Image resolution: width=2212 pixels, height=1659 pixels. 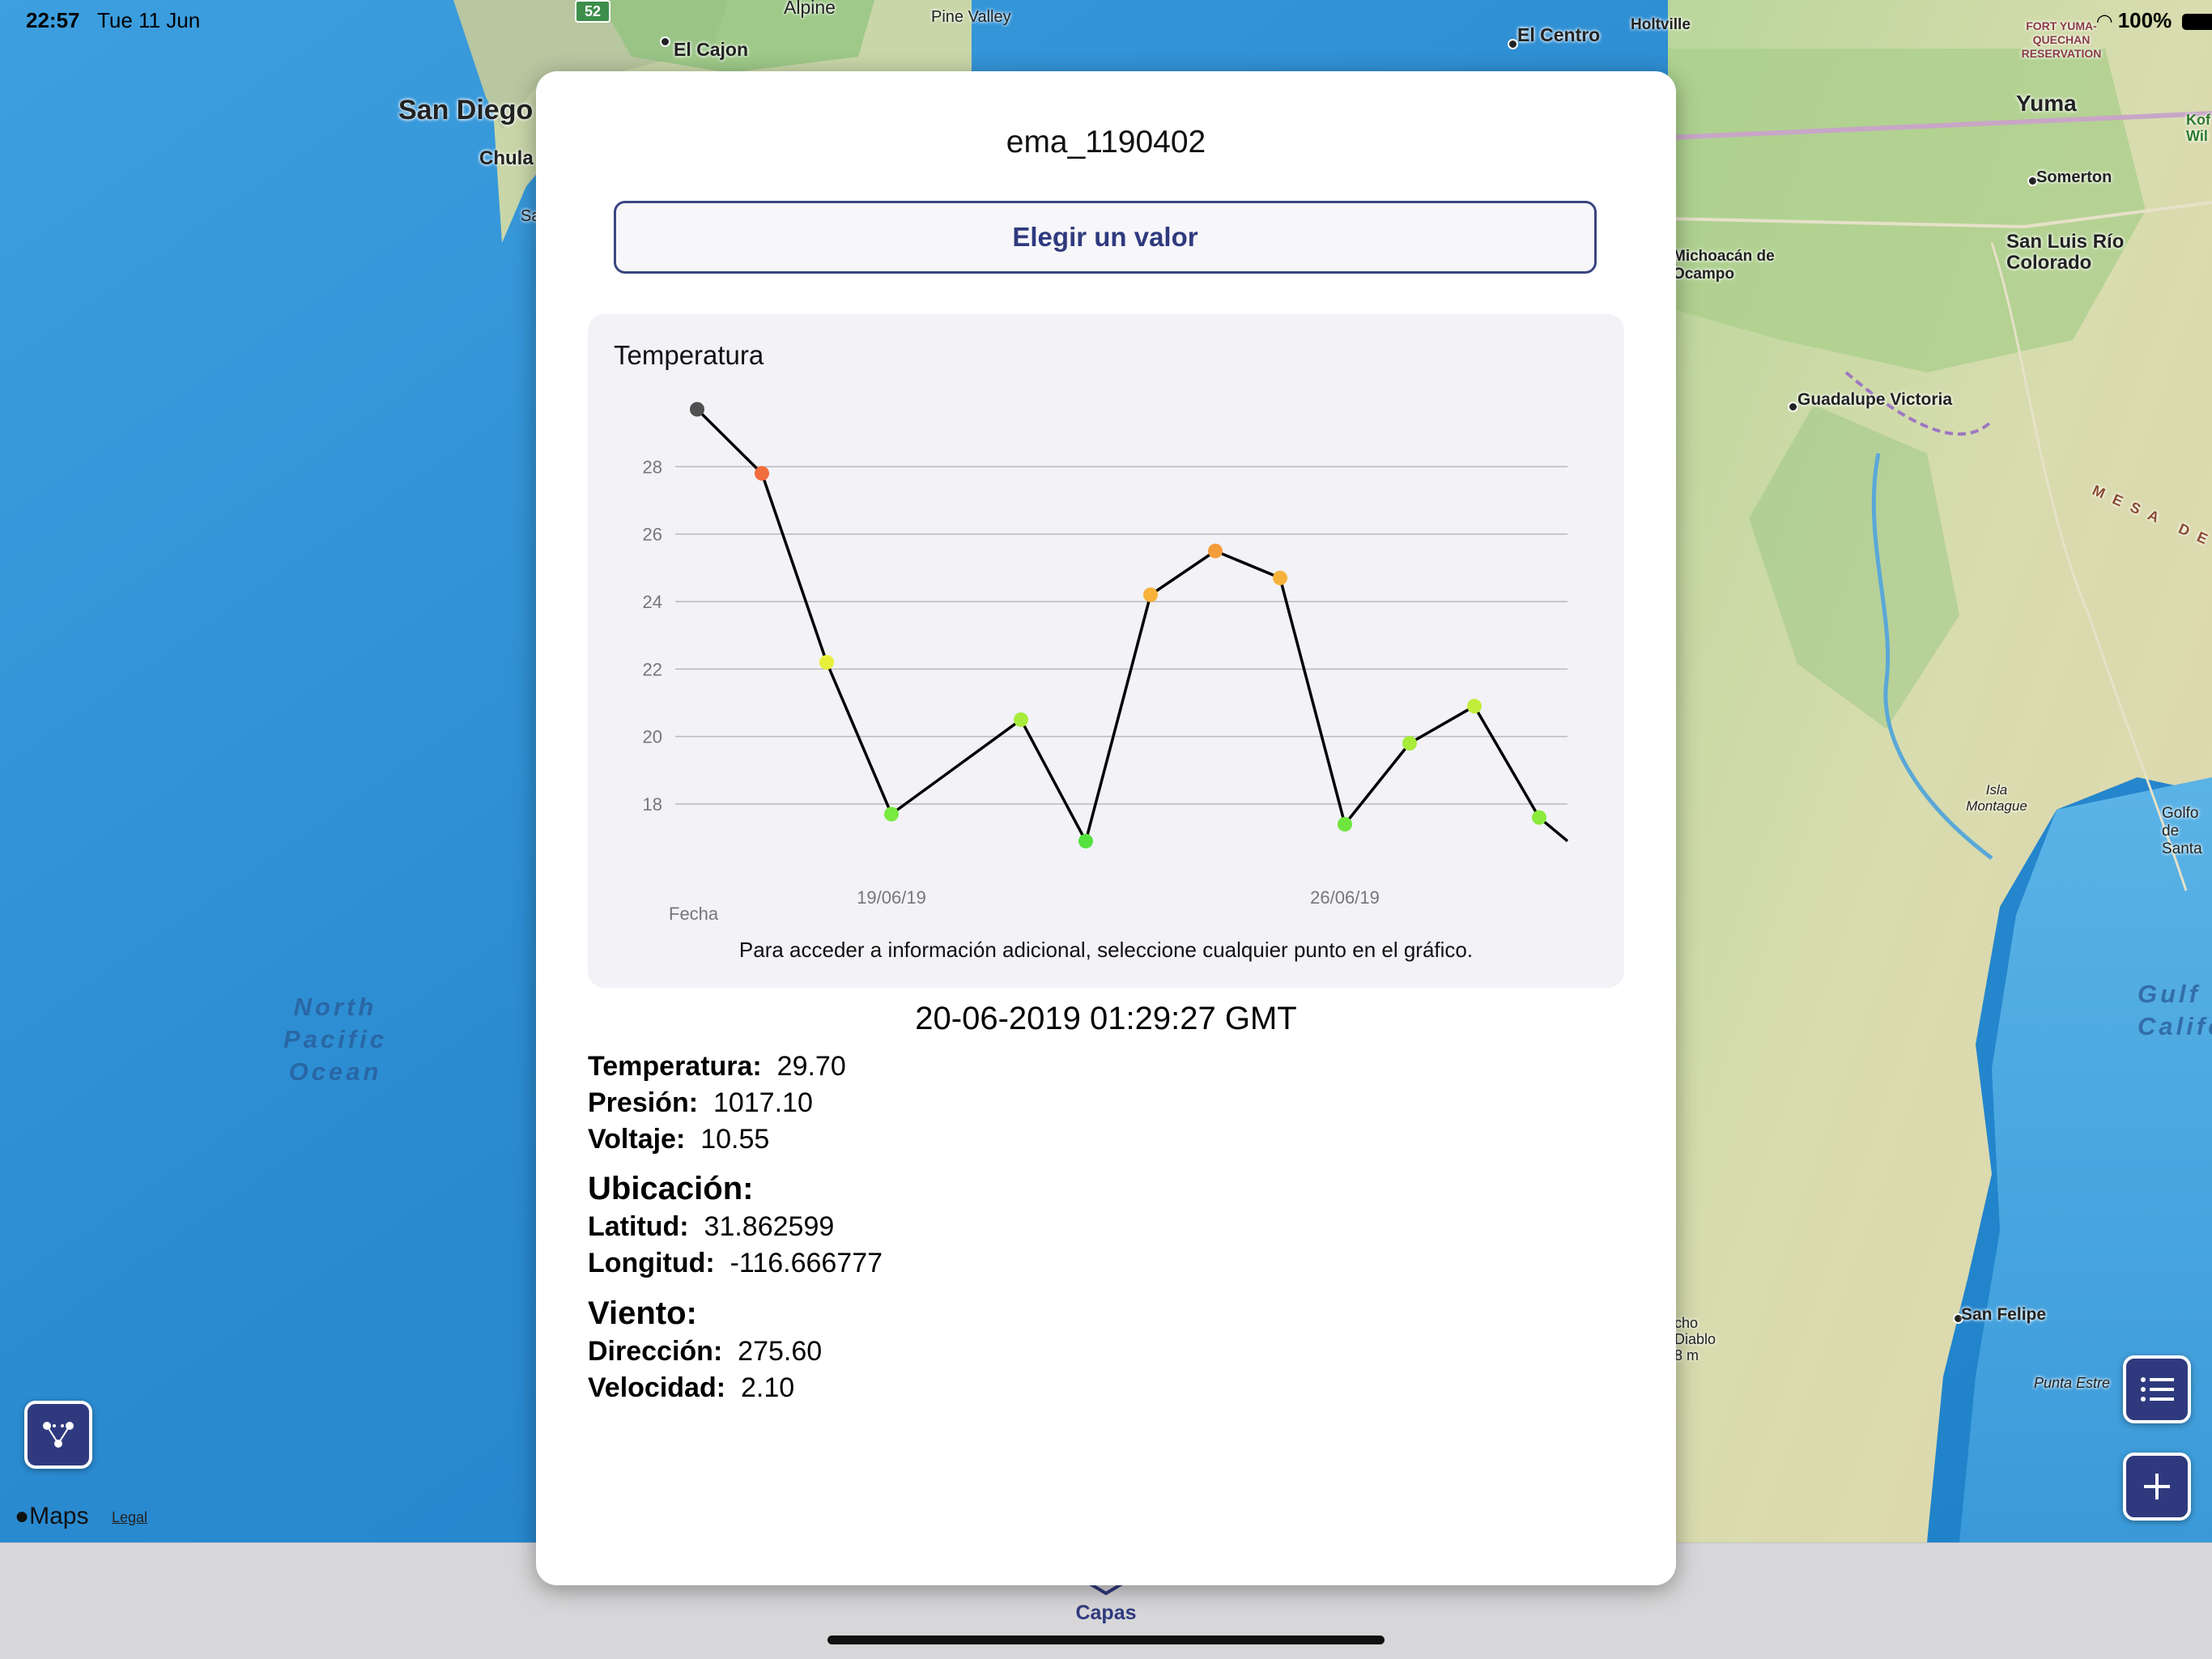 I want to click on station-title: ema_1190402, so click(x=1106, y=142).